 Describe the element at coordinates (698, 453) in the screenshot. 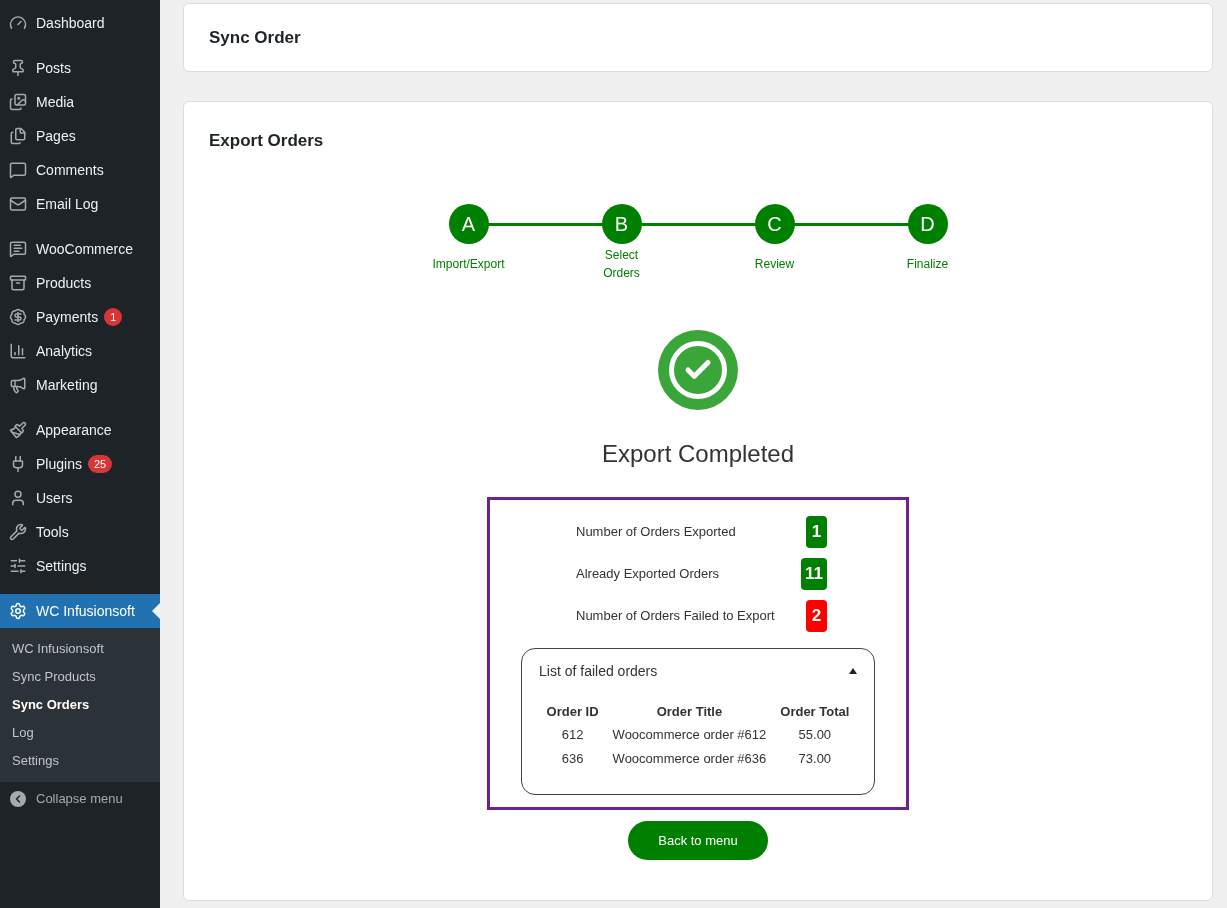

I see `status-heading: Export Completed` at that location.